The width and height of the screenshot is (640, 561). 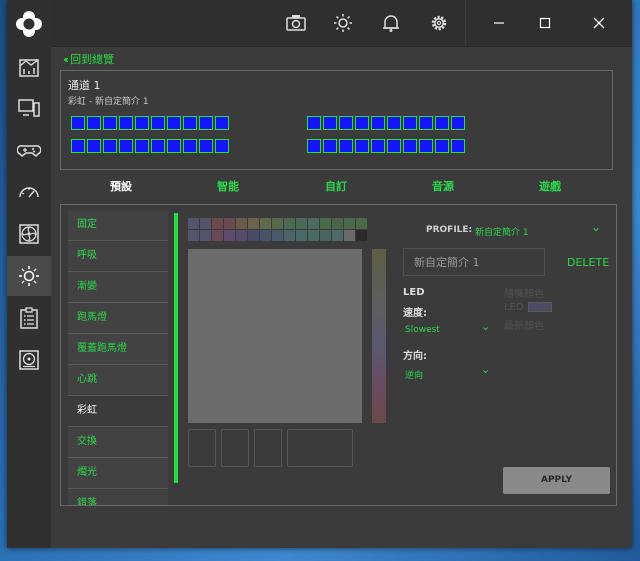 What do you see at coordinates (379, 336) in the screenshot?
I see `hue-slider` at bounding box center [379, 336].